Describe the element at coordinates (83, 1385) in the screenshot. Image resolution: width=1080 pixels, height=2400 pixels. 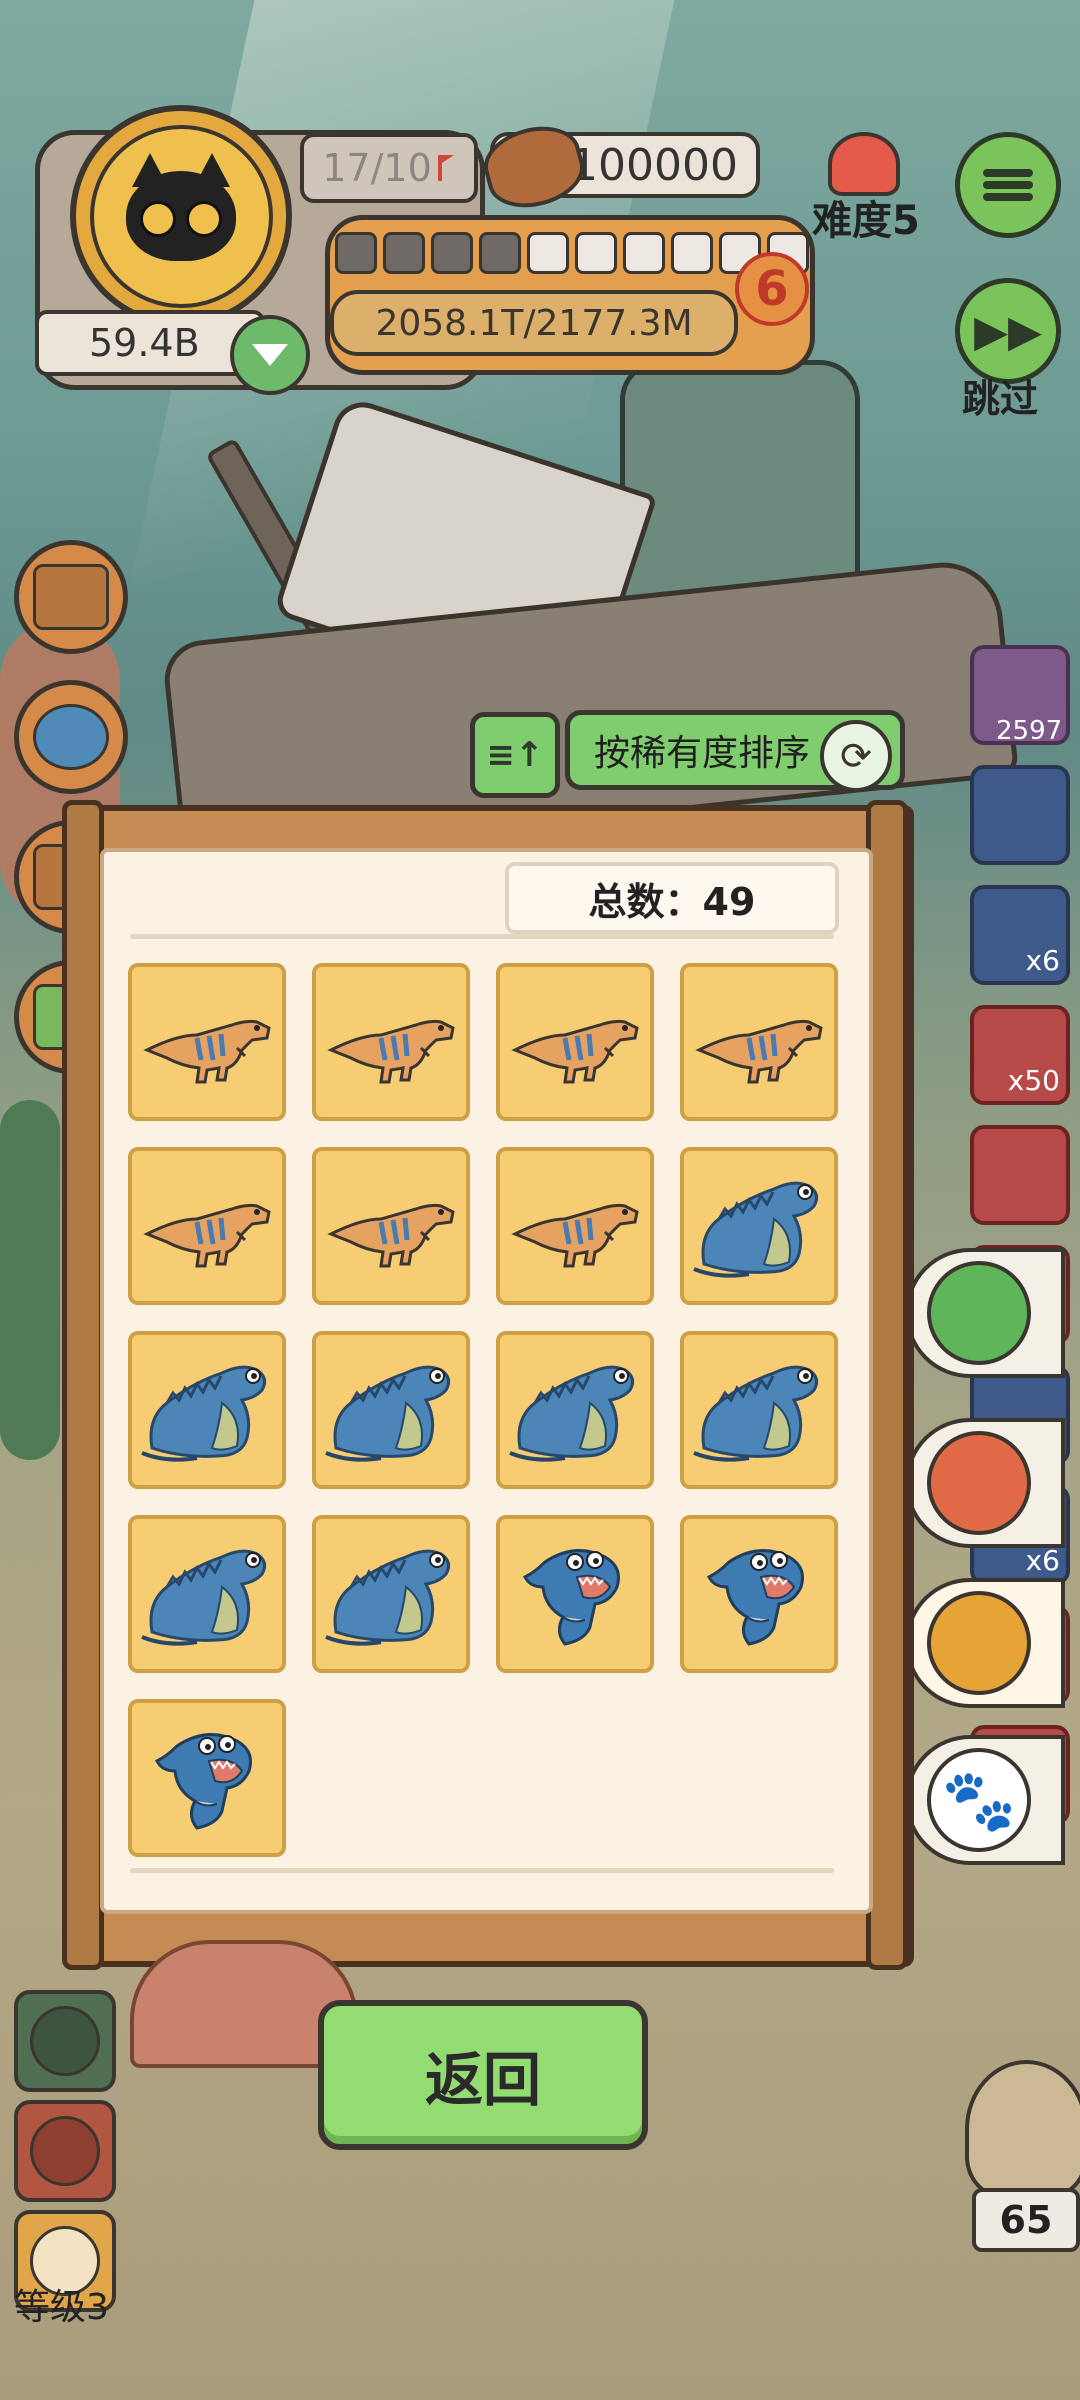
I see `frame-post-left` at that location.